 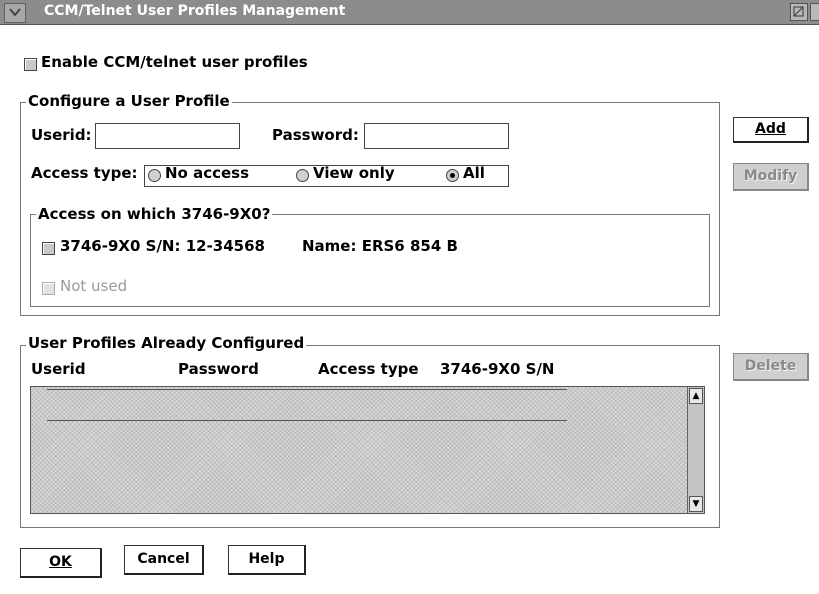 I want to click on help-button-label: Help, so click(x=266, y=559).